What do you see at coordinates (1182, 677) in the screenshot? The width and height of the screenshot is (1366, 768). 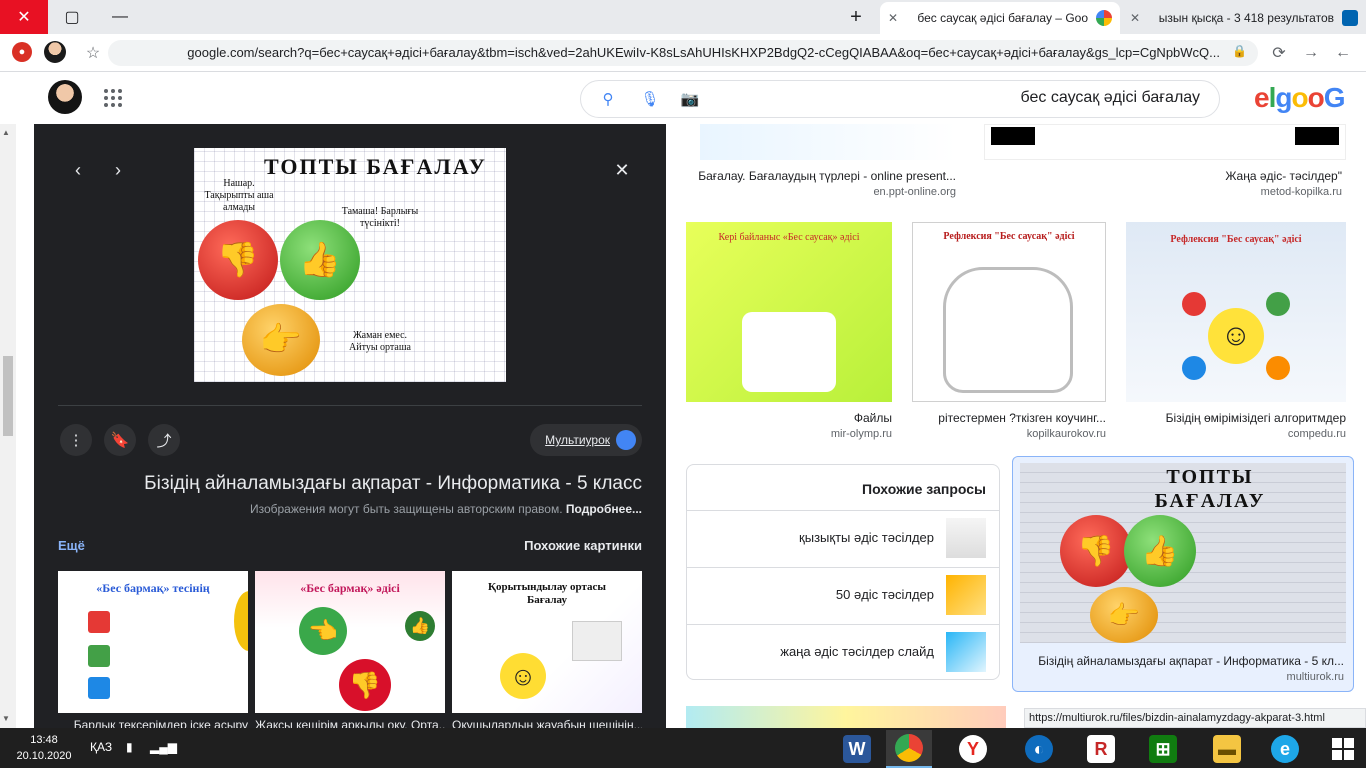 I see `result-source: multiurok.ru` at bounding box center [1182, 677].